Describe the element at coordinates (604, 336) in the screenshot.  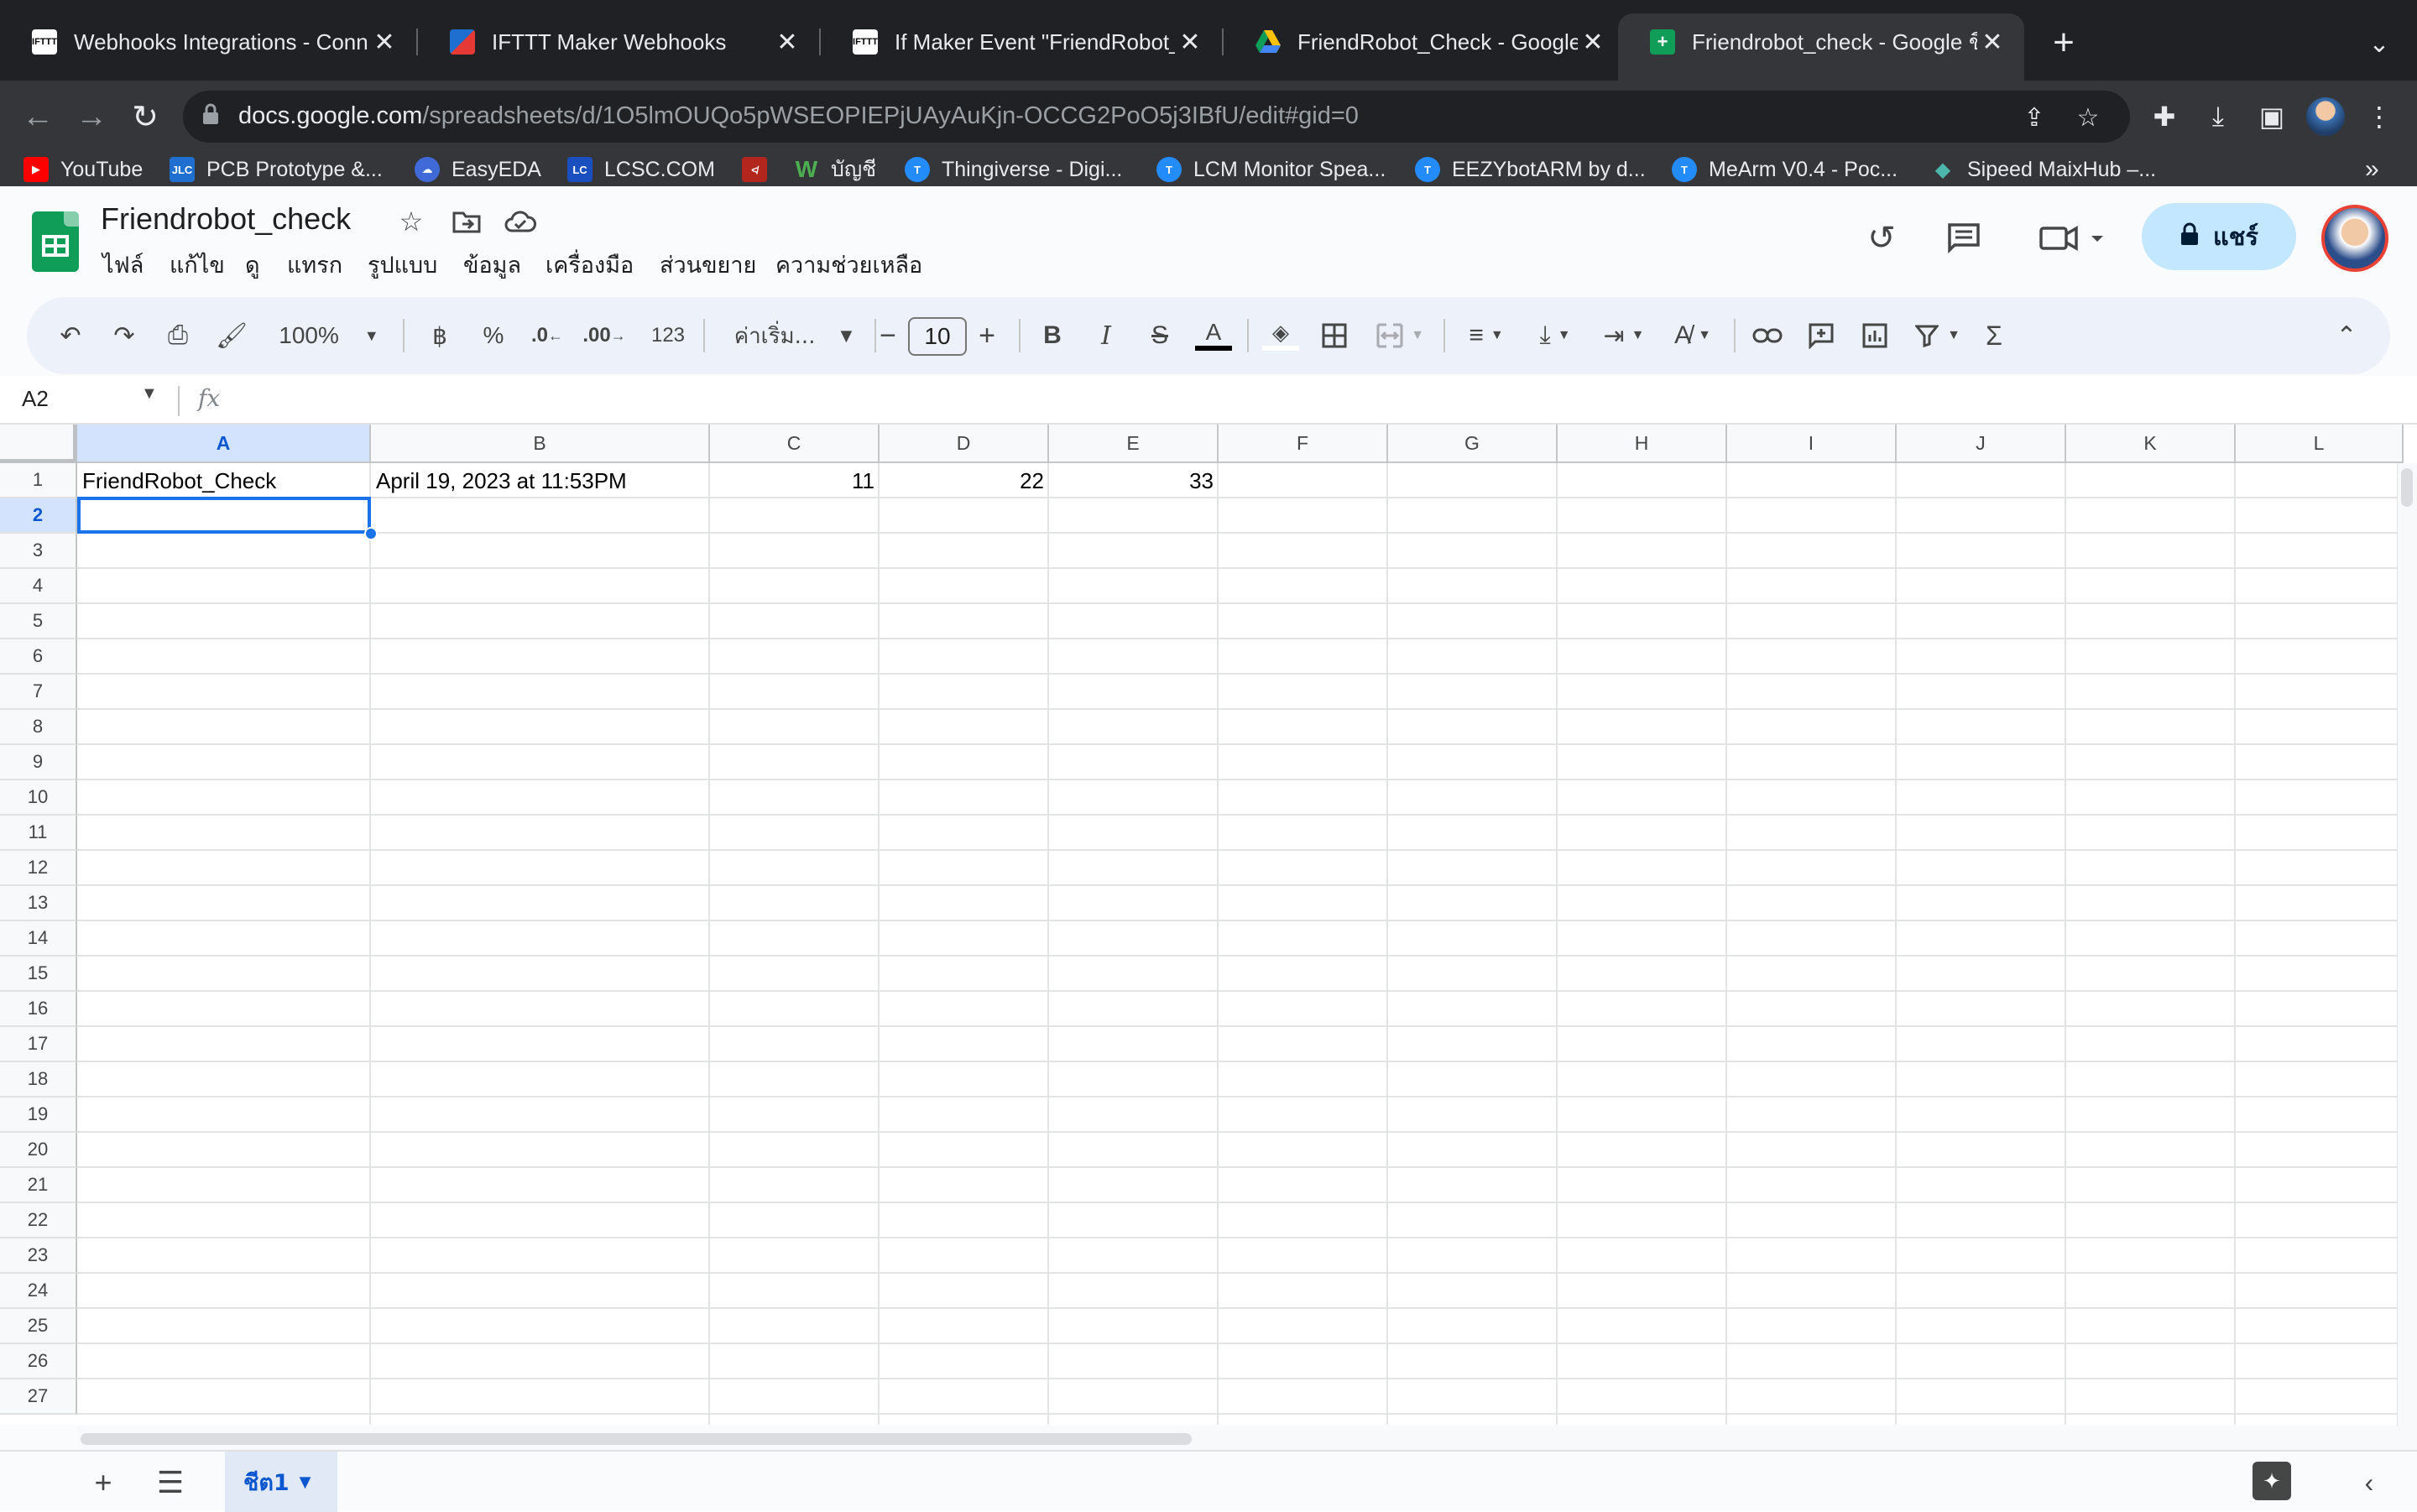
I see `increase-decimal-button: .00 →` at that location.